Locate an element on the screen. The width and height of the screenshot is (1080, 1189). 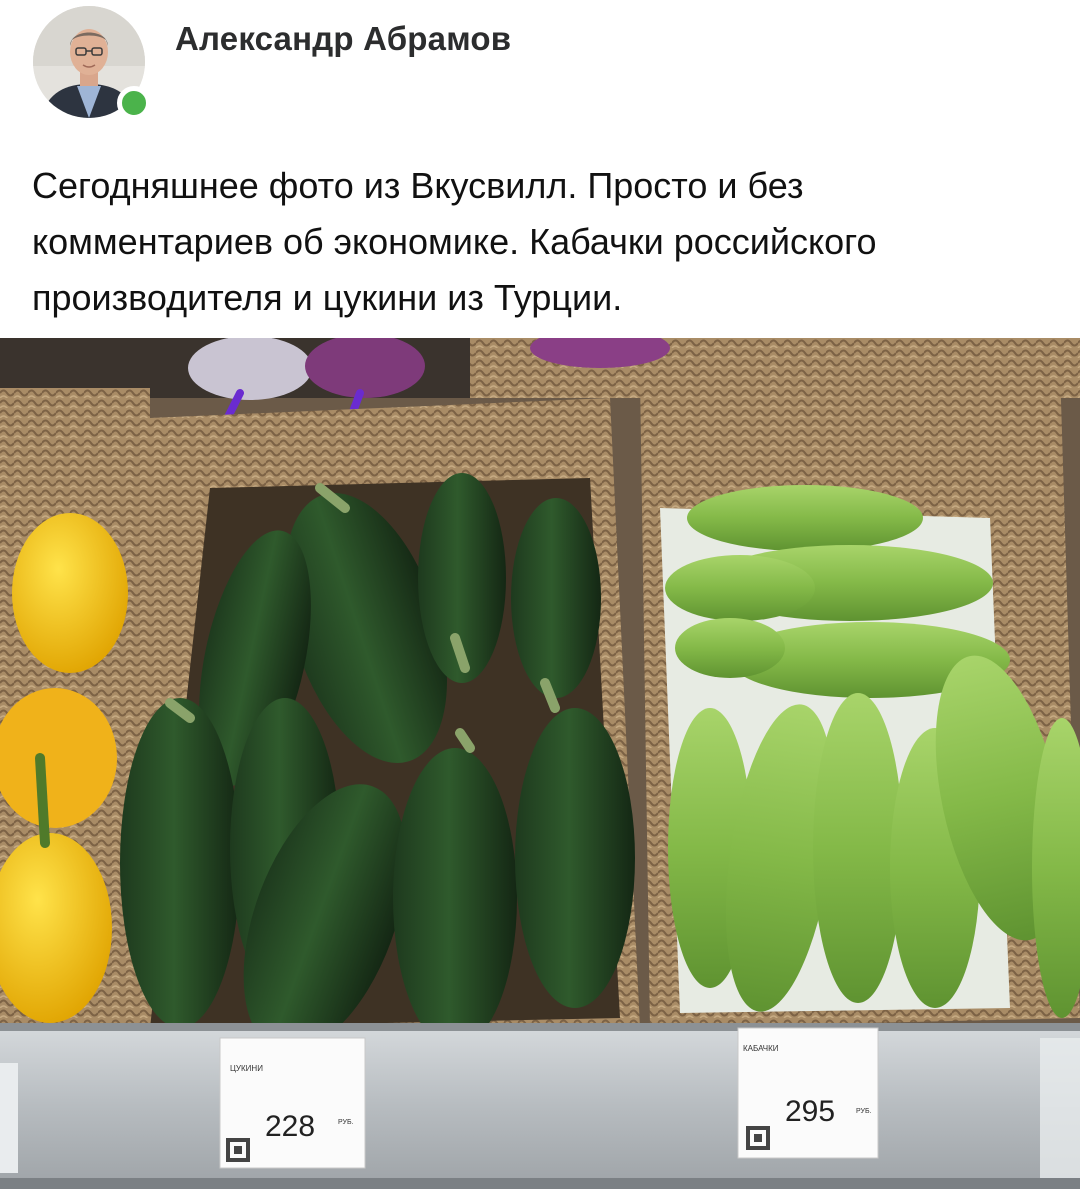
price-tag-zucchini: ЦУКИНИ 228 РУБ. is located at coordinates (292, 1103).